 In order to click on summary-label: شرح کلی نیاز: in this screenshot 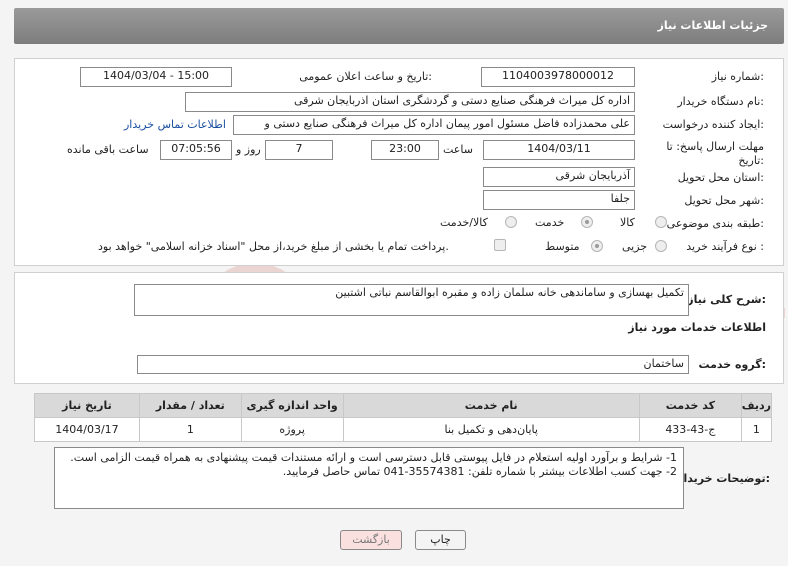, I will do `click(726, 299)`.